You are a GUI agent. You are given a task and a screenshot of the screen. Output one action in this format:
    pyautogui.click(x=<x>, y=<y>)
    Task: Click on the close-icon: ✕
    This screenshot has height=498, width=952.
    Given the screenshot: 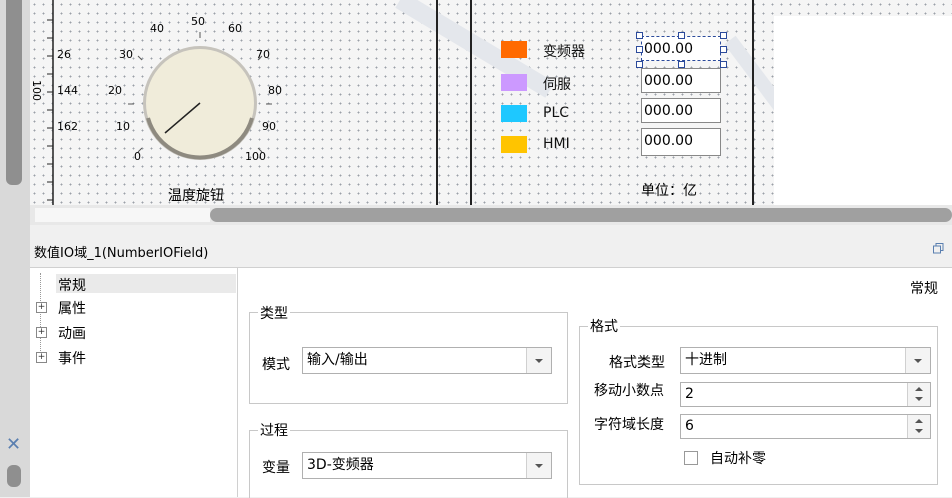 What is the action you would take?
    pyautogui.click(x=13, y=444)
    